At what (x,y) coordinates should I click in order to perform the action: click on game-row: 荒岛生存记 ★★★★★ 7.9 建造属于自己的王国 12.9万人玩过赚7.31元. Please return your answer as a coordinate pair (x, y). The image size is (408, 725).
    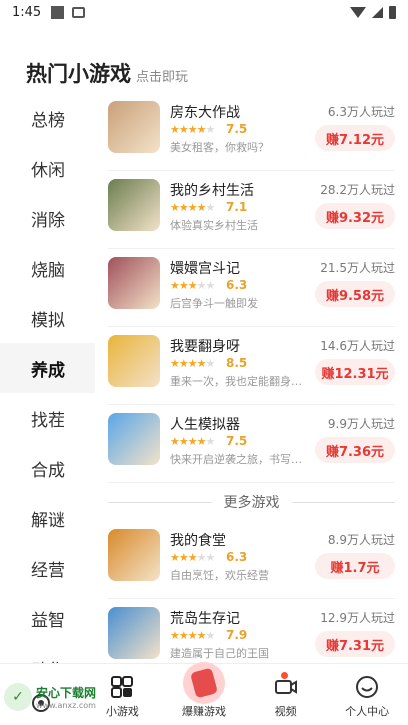
    Looking at the image, I should click on (251, 631).